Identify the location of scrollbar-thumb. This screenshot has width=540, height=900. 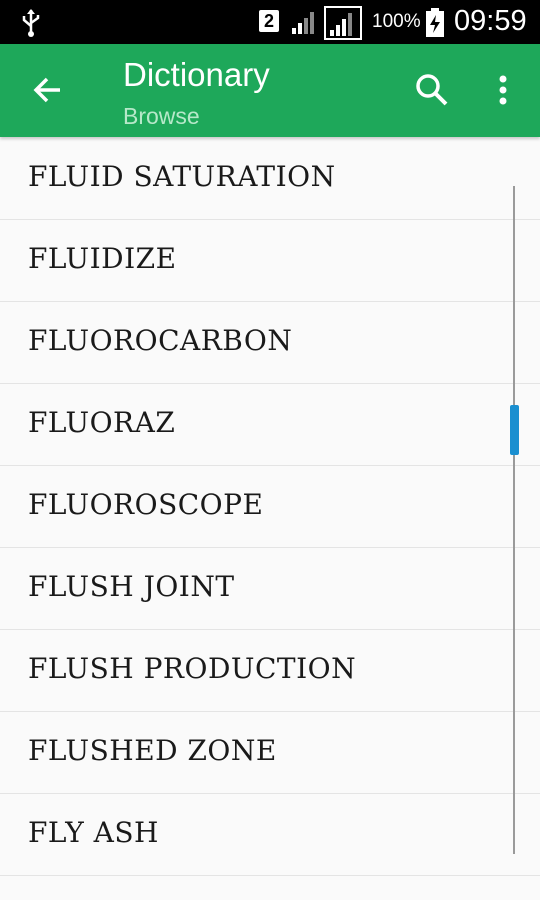
(514, 430).